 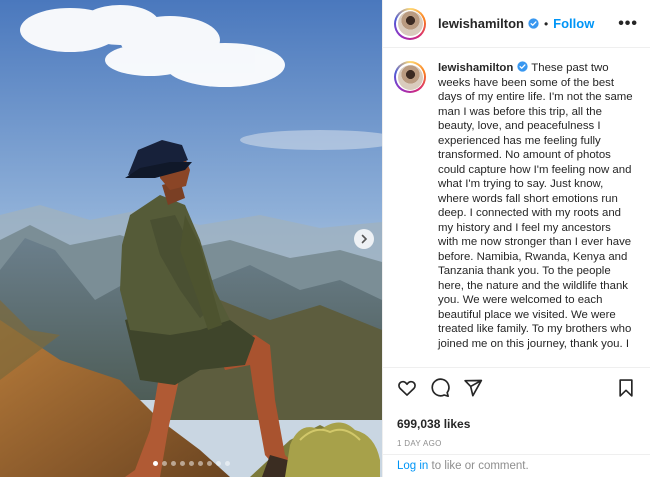 I want to click on caption-avatar, so click(x=410, y=77).